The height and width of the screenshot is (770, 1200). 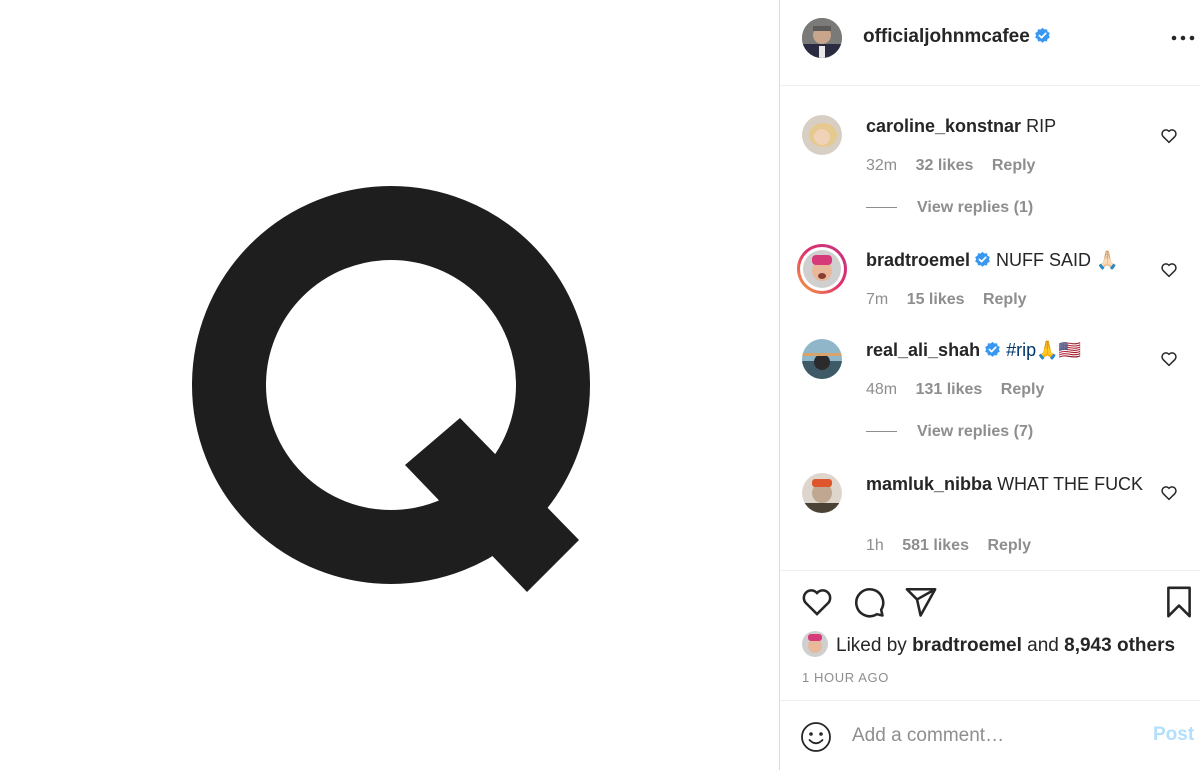 What do you see at coordinates (869, 602) in the screenshot?
I see `comment-bubble-icon` at bounding box center [869, 602].